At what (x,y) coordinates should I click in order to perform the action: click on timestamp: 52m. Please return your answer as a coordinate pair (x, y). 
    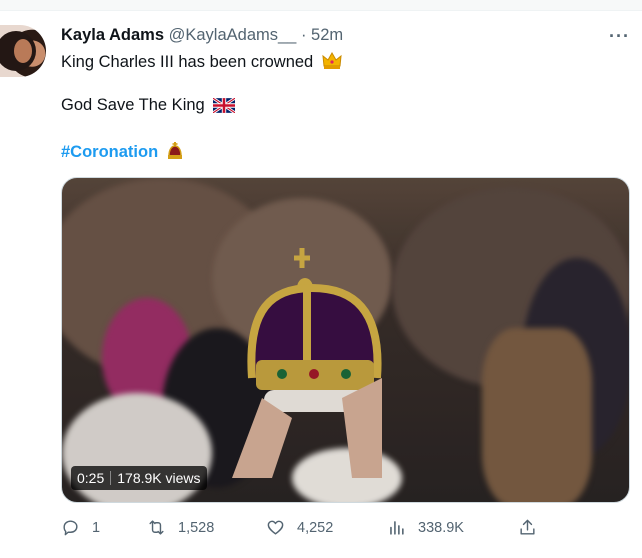
    Looking at the image, I should click on (327, 35).